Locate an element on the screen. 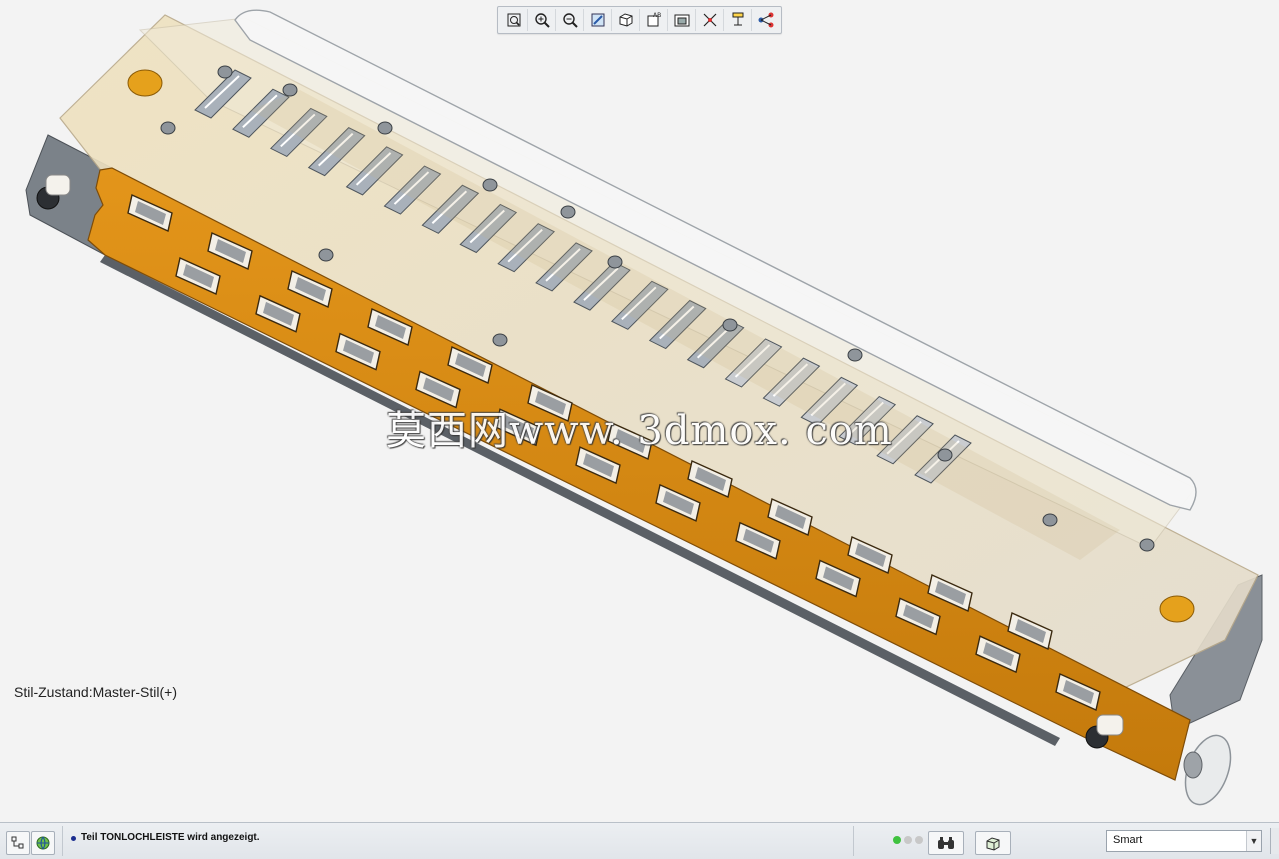 The width and height of the screenshot is (1279, 859). status-message: Teil TONLOCHLEISTE wird angezeigt. is located at coordinates (170, 837).